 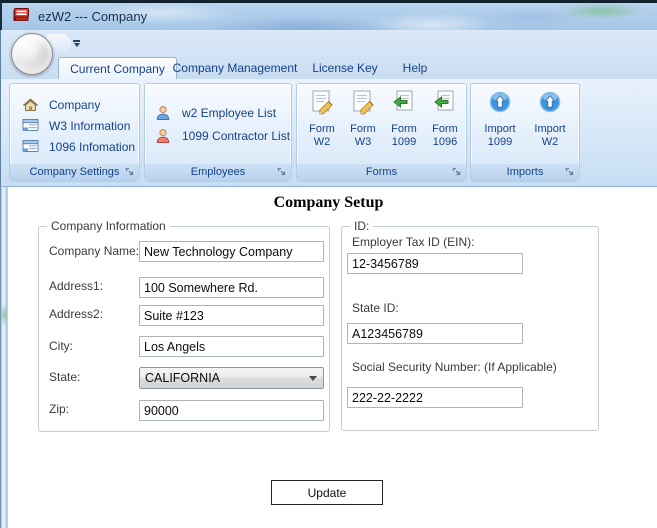 I want to click on state-label: State:, so click(x=65, y=377).